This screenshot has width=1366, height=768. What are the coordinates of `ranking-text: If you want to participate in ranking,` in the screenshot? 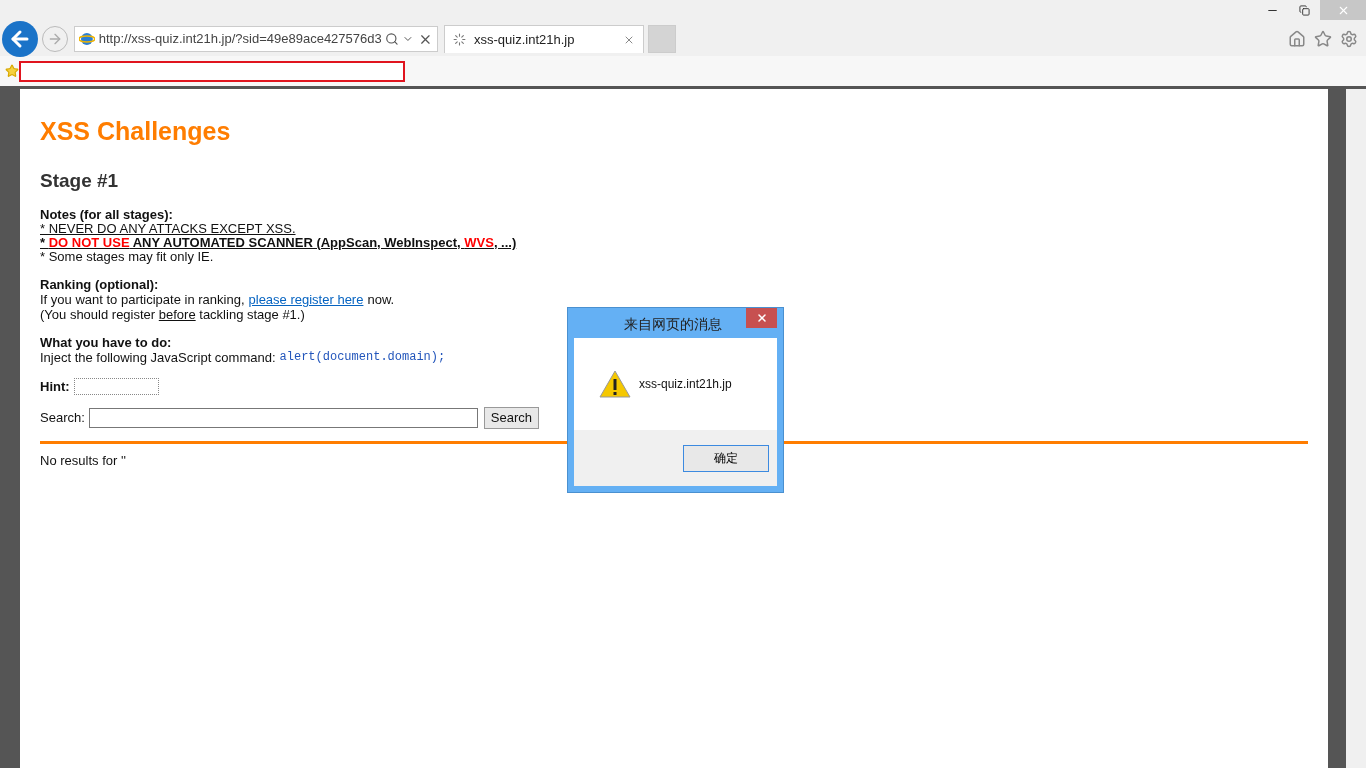 It's located at (142, 299).